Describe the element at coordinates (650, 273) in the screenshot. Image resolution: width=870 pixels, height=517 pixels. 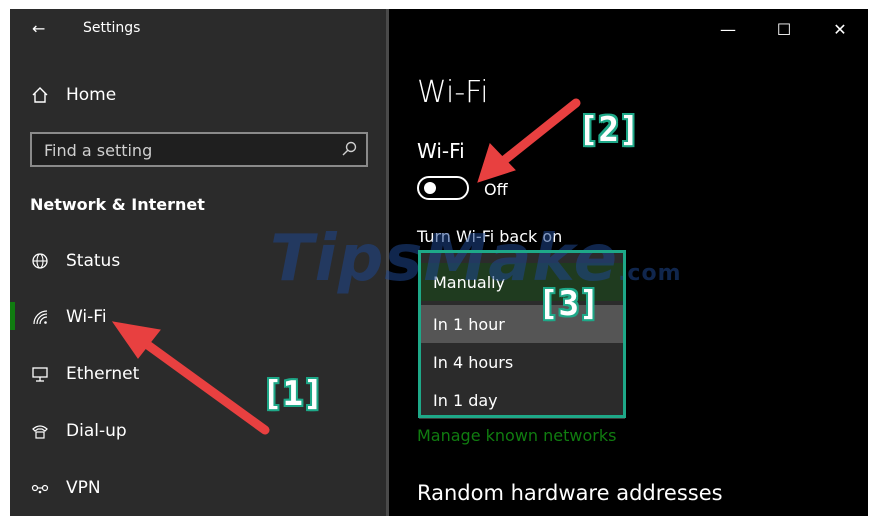
I see `watermark-suffix: .com` at that location.